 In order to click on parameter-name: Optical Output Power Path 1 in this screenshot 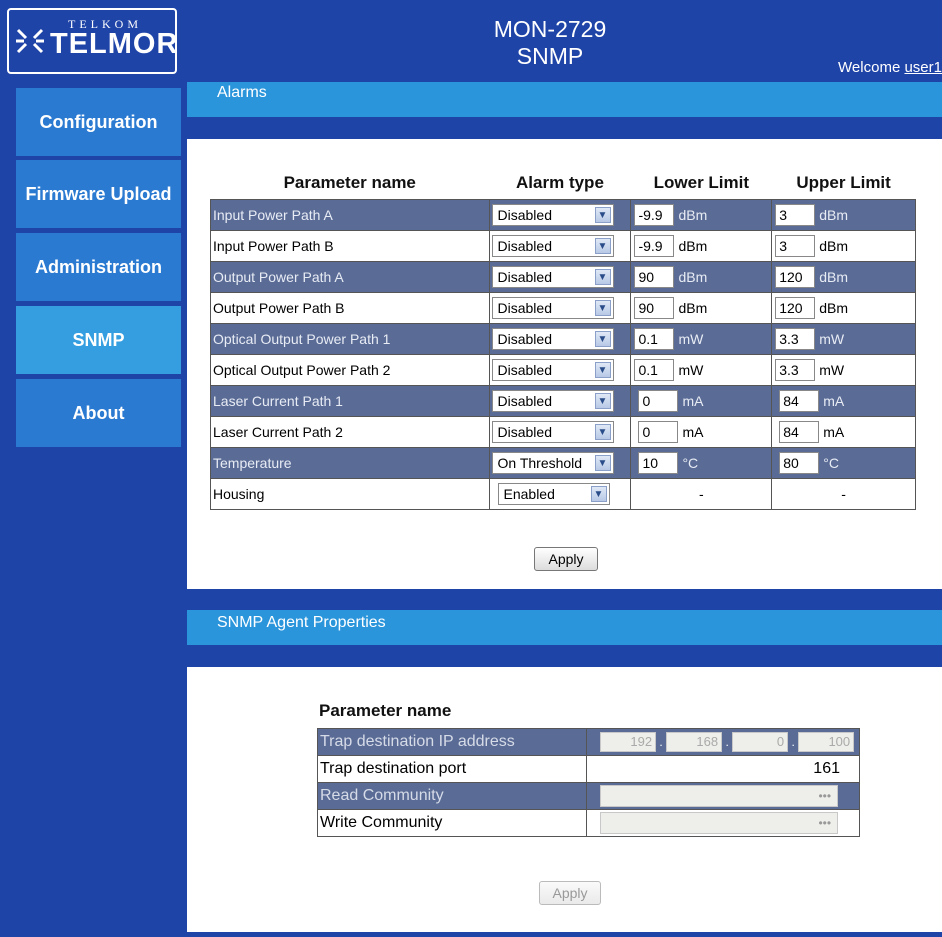, I will do `click(350, 339)`.